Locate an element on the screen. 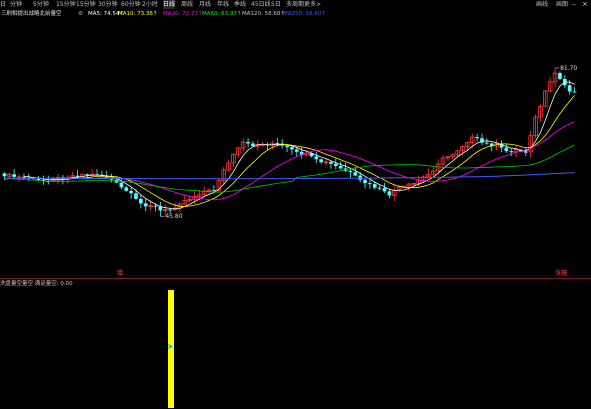 This screenshot has height=409, width=591. ma-legend-item: MA250: 58.60↑ is located at coordinates (304, 14).